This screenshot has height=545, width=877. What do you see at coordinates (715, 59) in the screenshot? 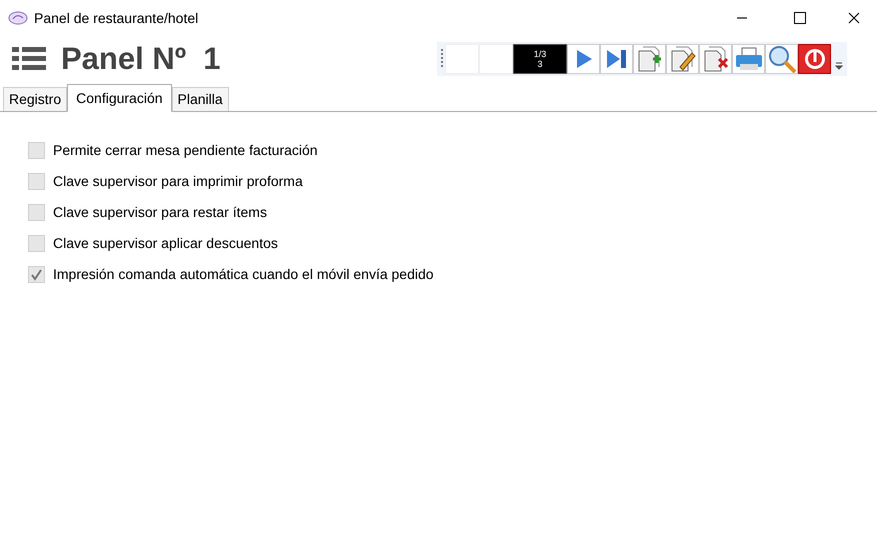
I see `delete-document-button` at bounding box center [715, 59].